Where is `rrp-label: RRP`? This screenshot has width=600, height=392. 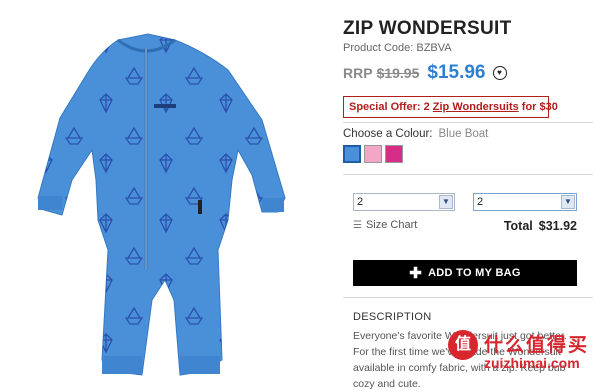
rrp-label: RRP is located at coordinates (358, 73).